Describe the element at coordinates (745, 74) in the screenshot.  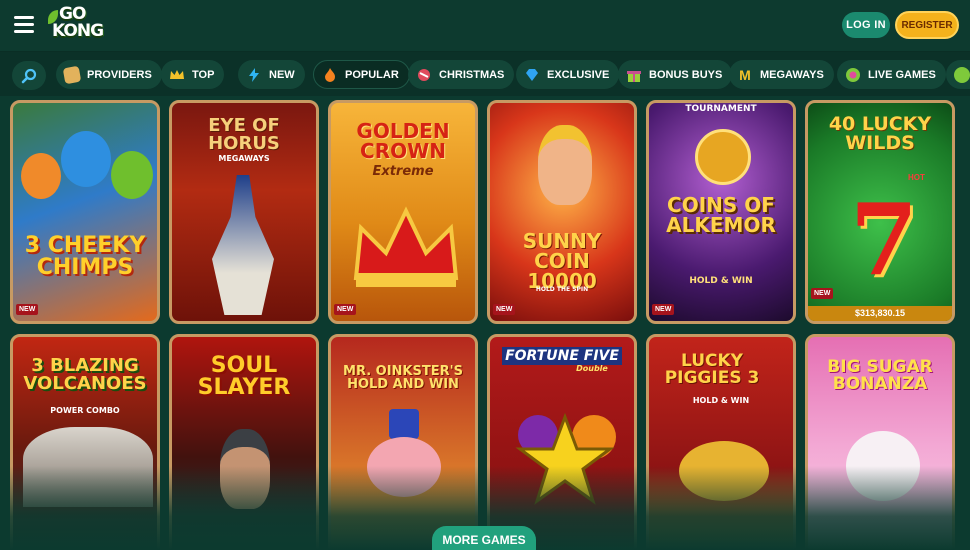
I see `megaways-icon: M` at that location.